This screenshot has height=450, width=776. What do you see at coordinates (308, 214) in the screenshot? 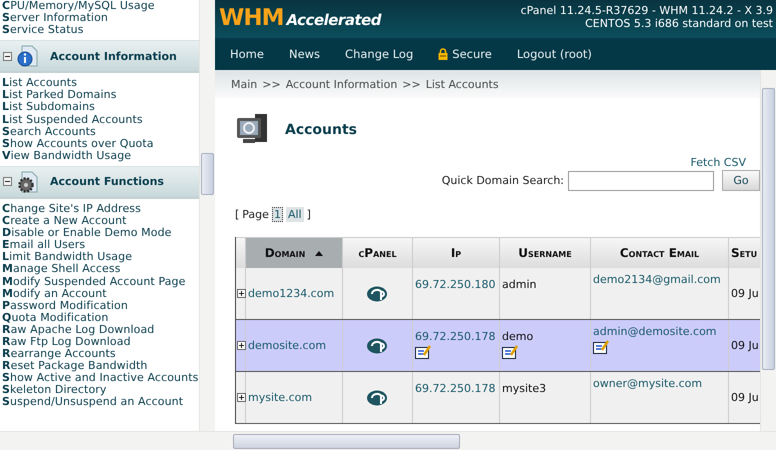
I see `bracket: ]` at bounding box center [308, 214].